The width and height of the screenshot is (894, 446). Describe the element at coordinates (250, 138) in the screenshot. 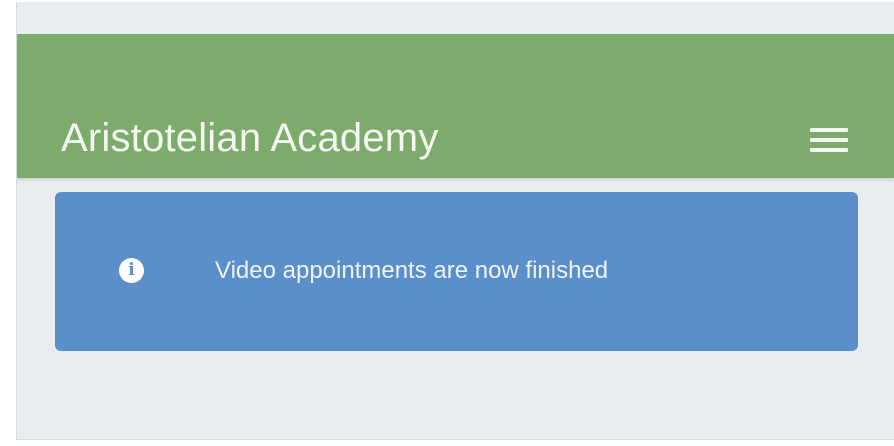

I see `app-title: Aristotelian Academy` at that location.